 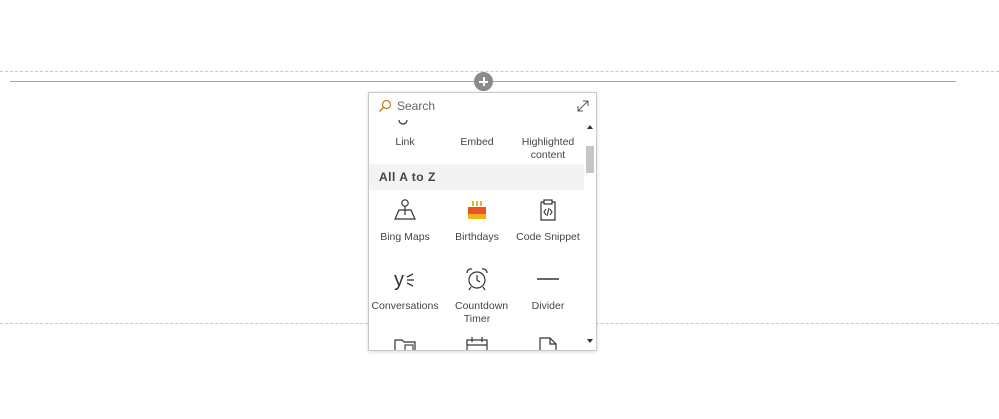 What do you see at coordinates (405, 237) in the screenshot?
I see `webpart-label: Bing Maps` at bounding box center [405, 237].